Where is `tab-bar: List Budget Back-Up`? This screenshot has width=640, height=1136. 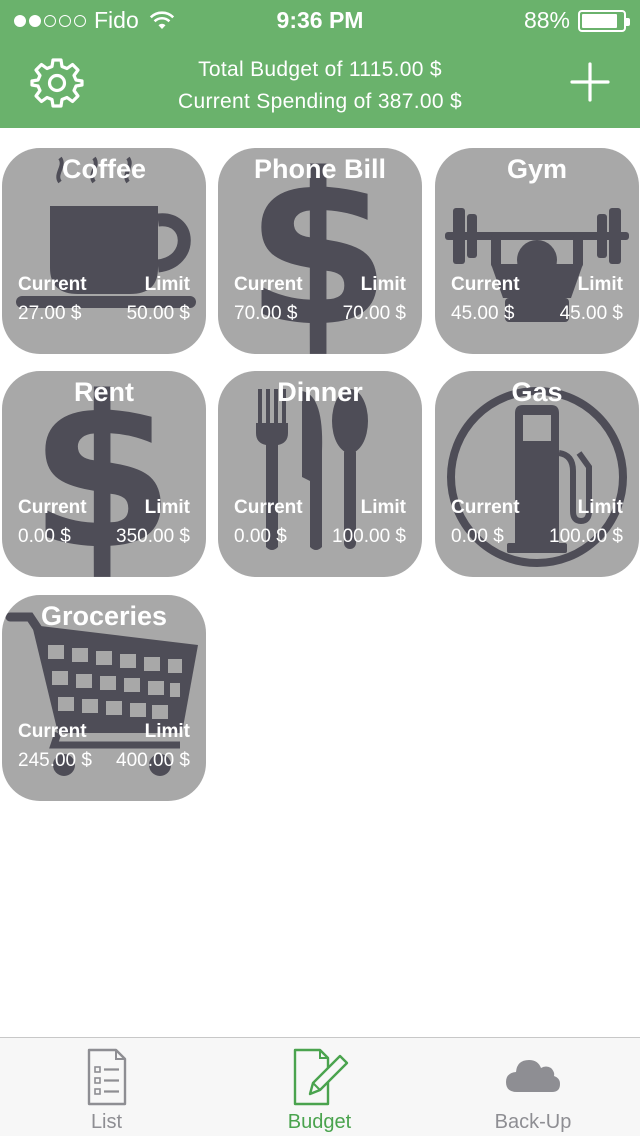 tab-bar: List Budget Back-Up is located at coordinates (320, 1086).